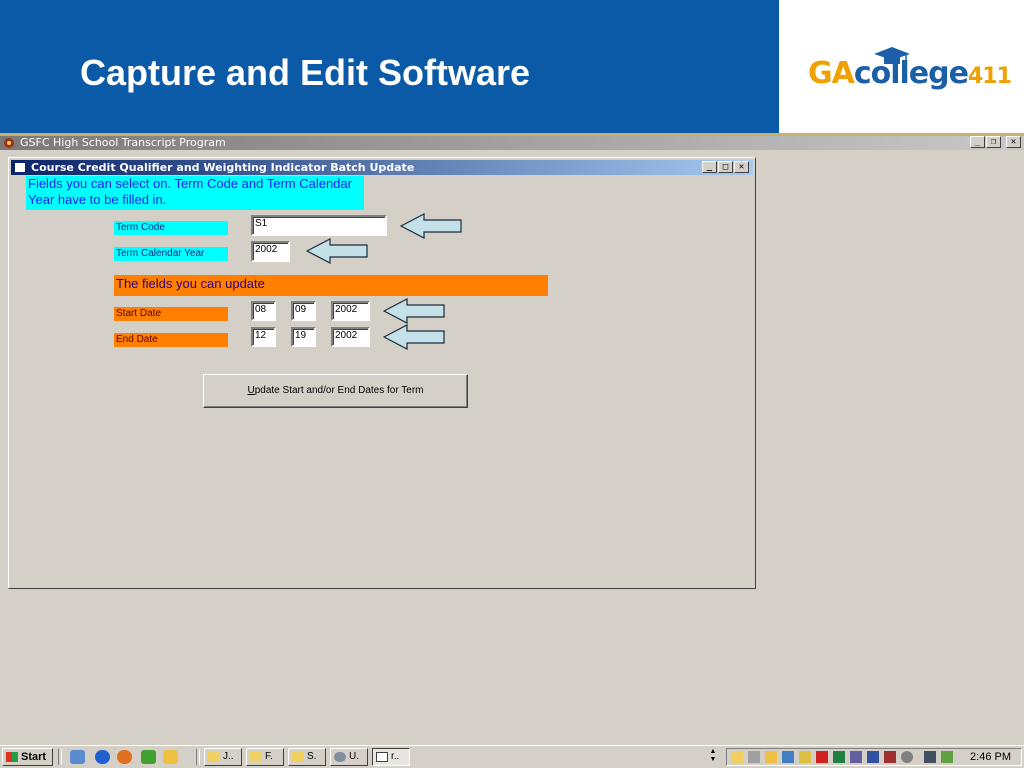 The width and height of the screenshot is (1024, 768). I want to click on term-year-input: 2002, so click(270, 251).